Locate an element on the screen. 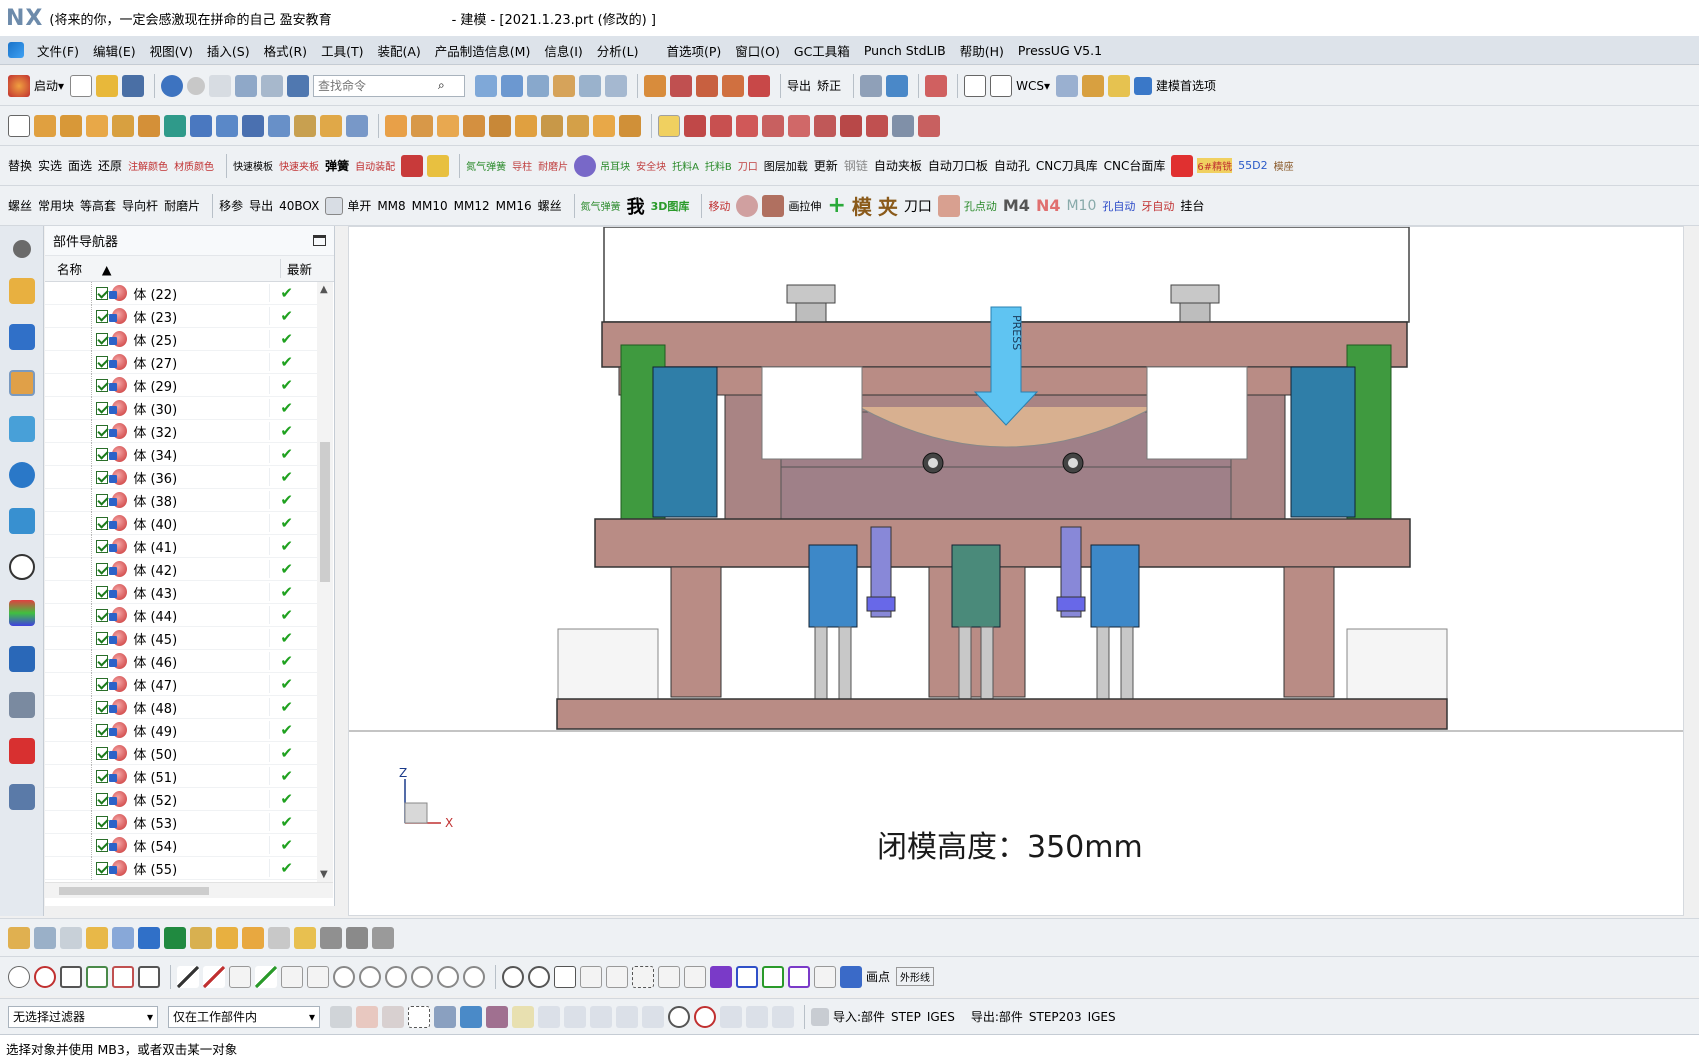 Image resolution: width=1699 pixels, height=1062 pixels. crosshair-box-icon is located at coordinates (747, 976).